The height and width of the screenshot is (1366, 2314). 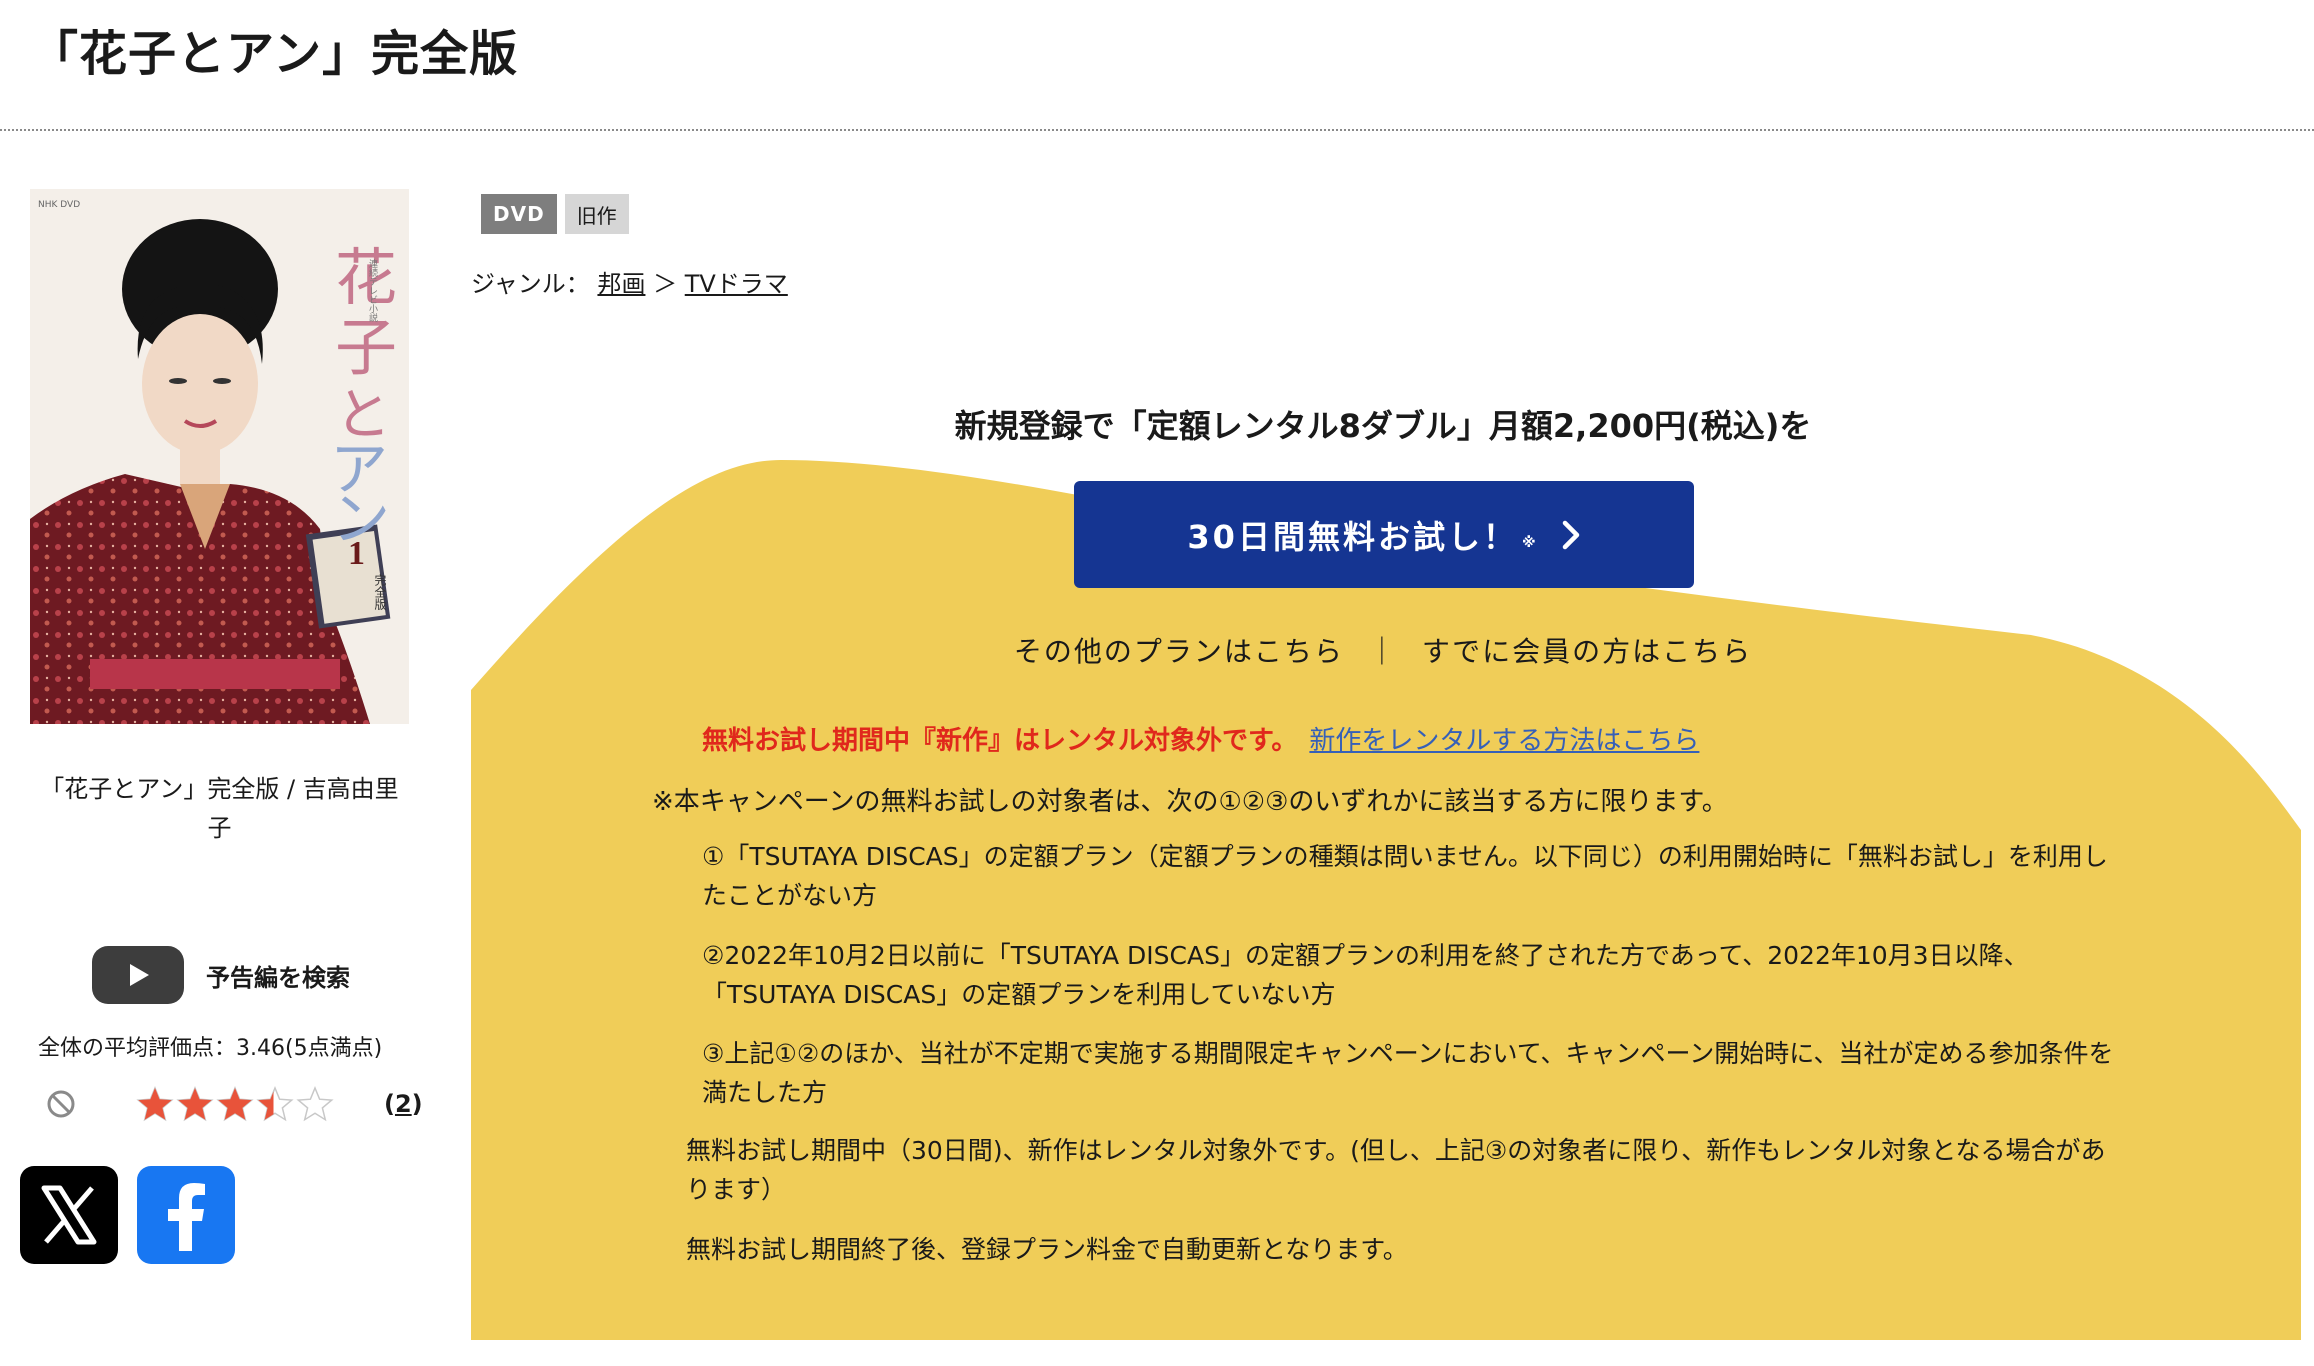 What do you see at coordinates (1000, 741) in the screenshot?
I see `new-release-warning-text: 無料お試し期間中『新作』はレンタル対象外です。` at bounding box center [1000, 741].